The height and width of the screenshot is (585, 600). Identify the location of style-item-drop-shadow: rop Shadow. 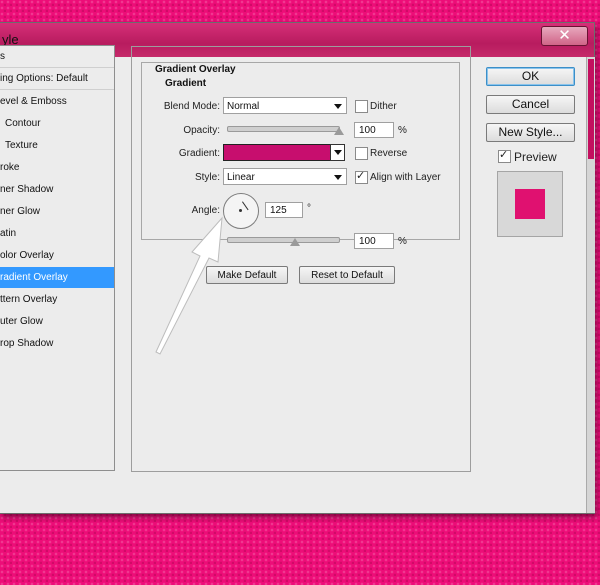
(57, 343).